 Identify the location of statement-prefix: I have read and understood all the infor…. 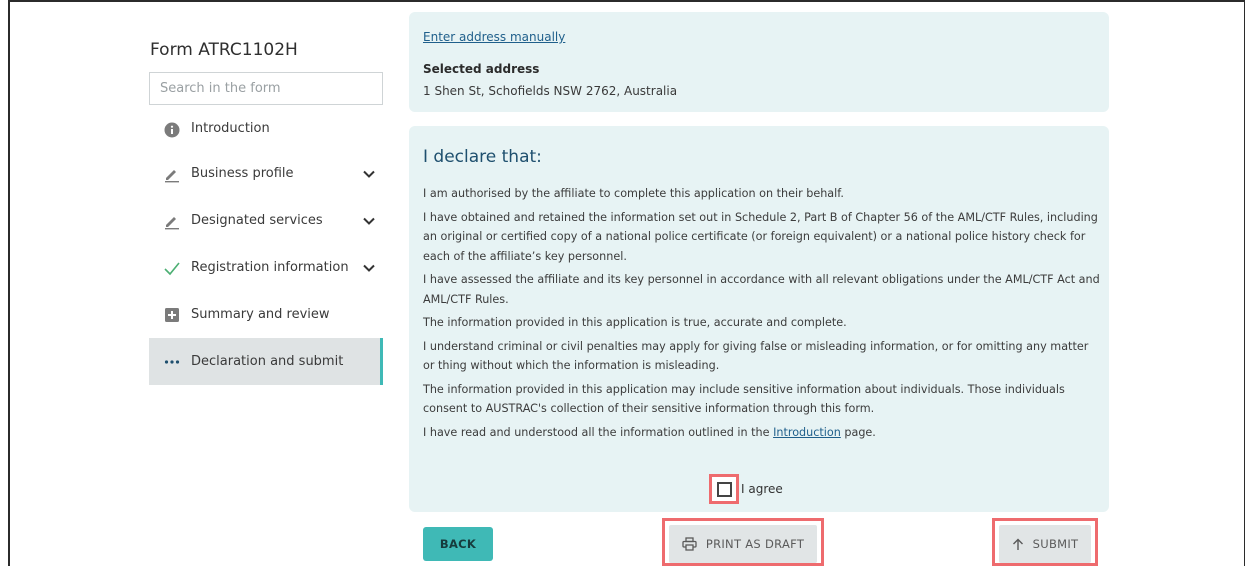
(598, 432).